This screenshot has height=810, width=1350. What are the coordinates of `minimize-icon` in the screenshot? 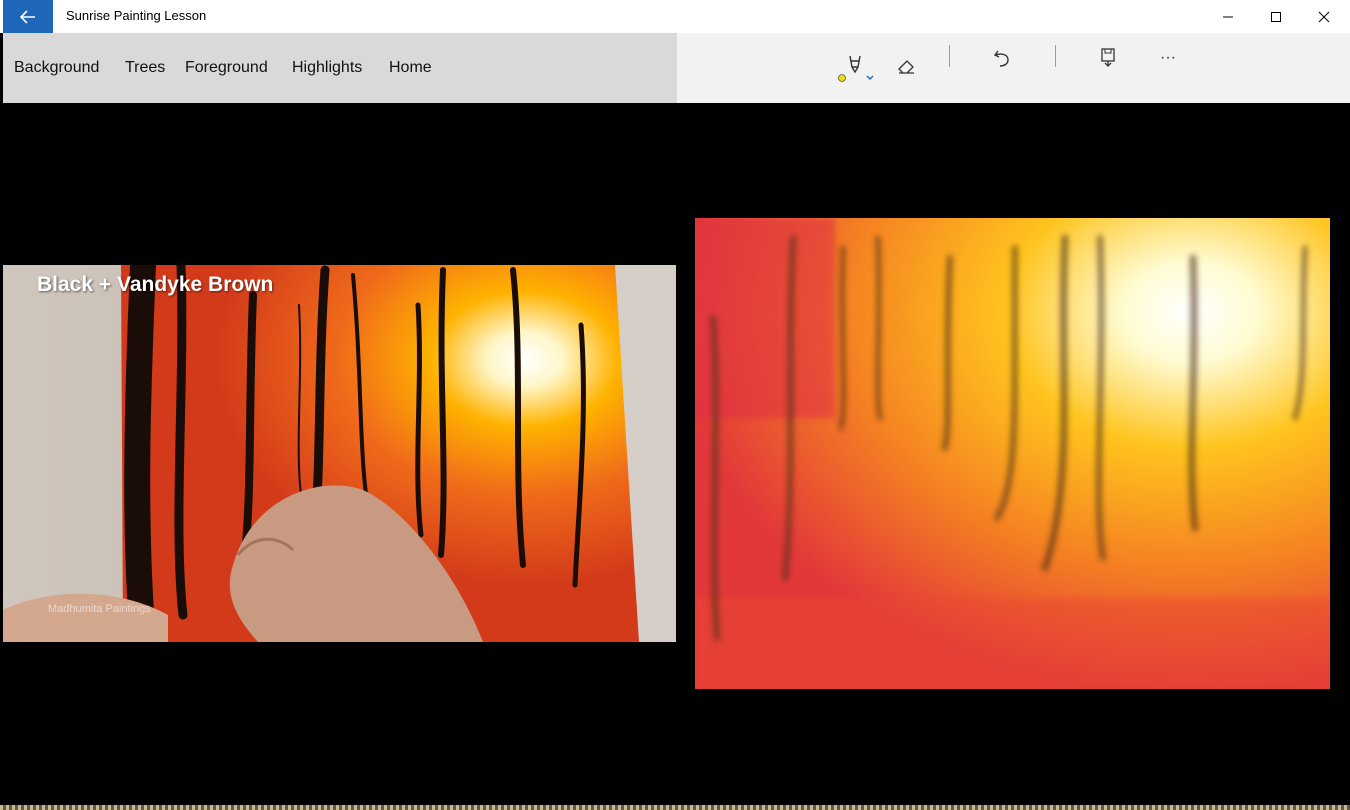 It's located at (1228, 16).